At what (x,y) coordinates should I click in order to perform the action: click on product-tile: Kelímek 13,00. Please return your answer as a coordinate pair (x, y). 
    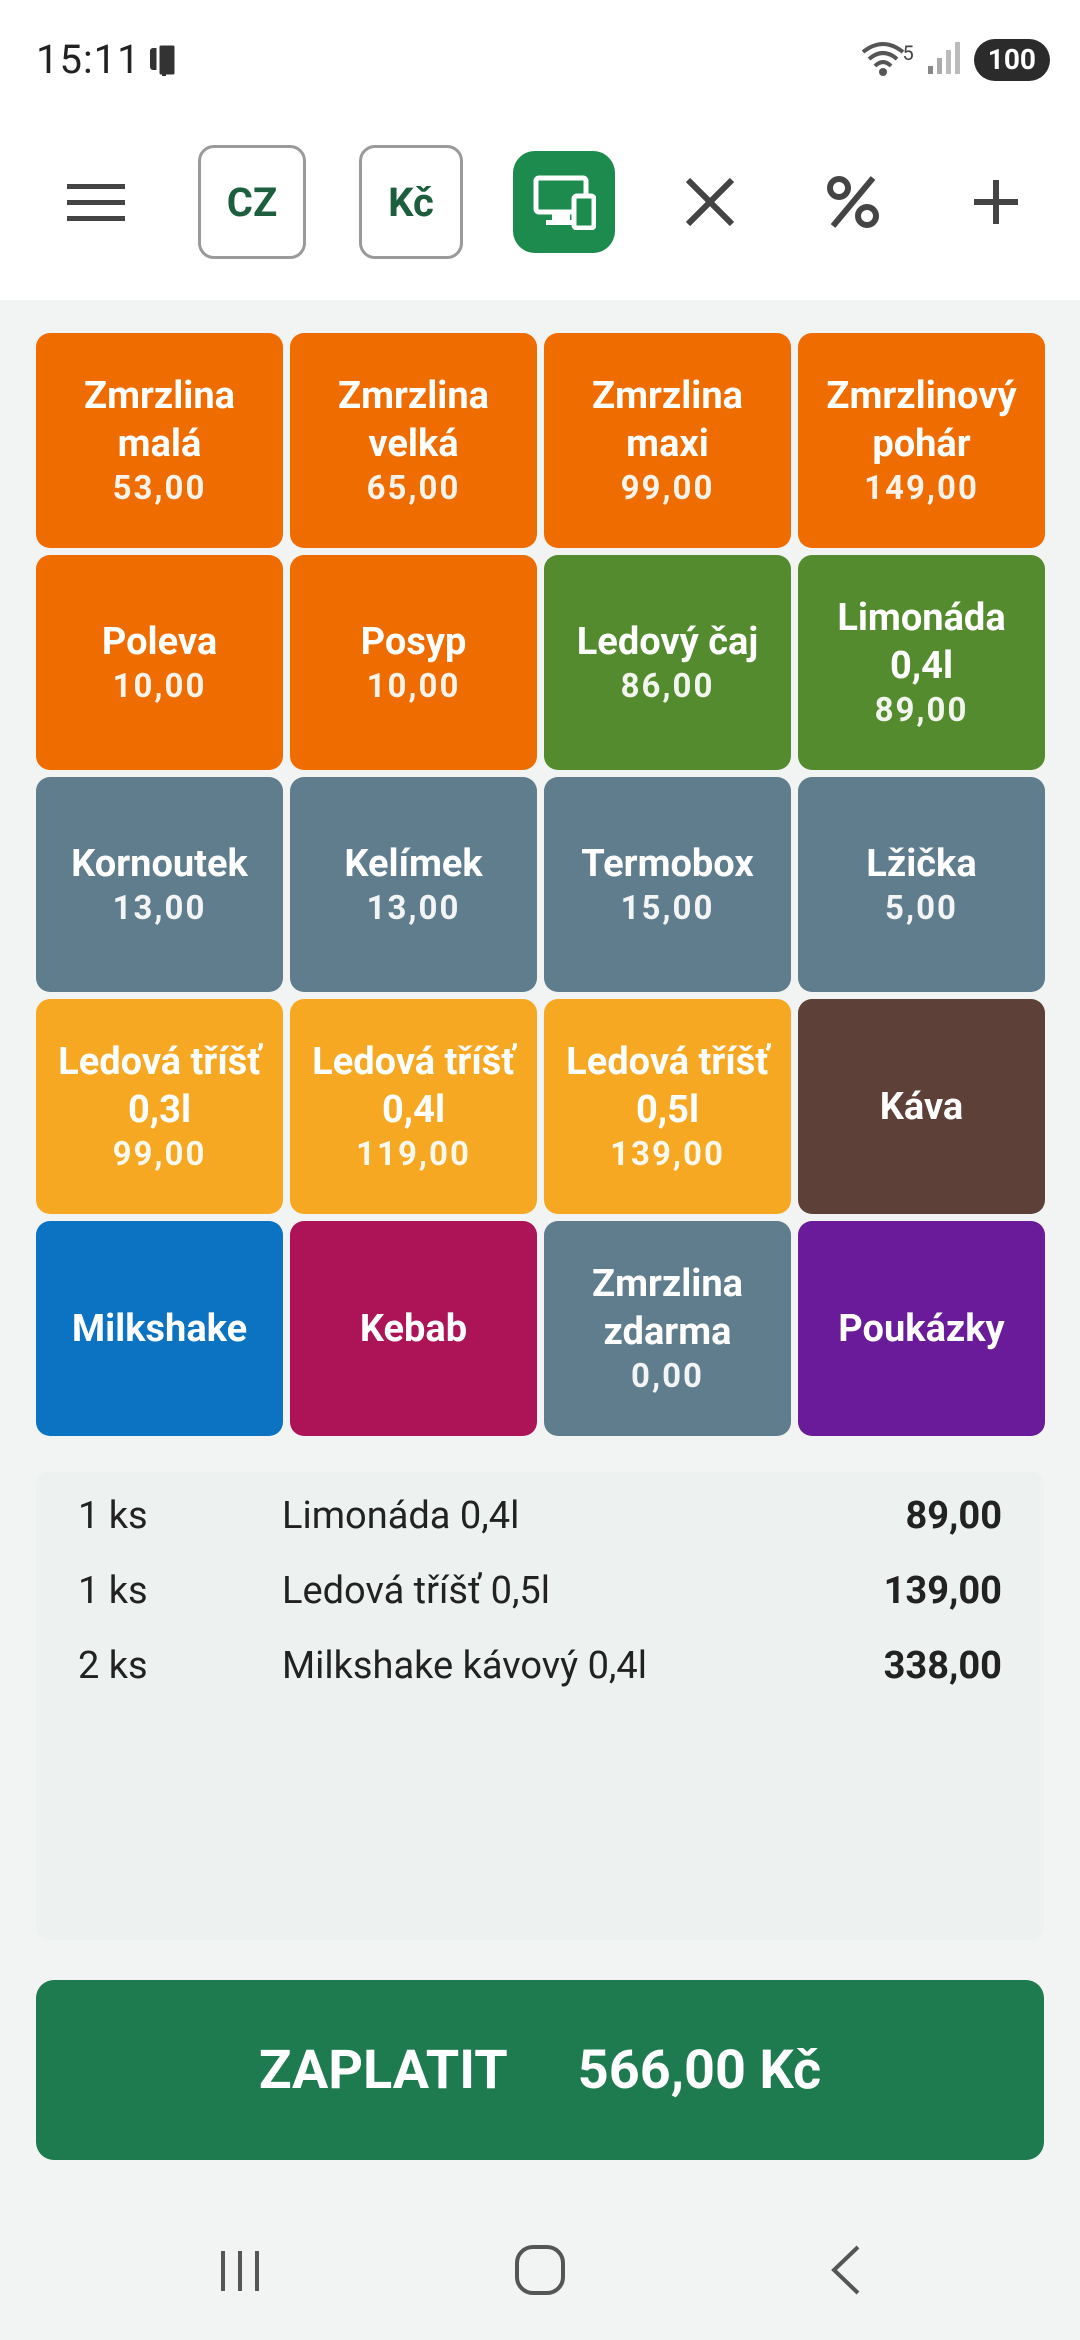
    Looking at the image, I should click on (413, 884).